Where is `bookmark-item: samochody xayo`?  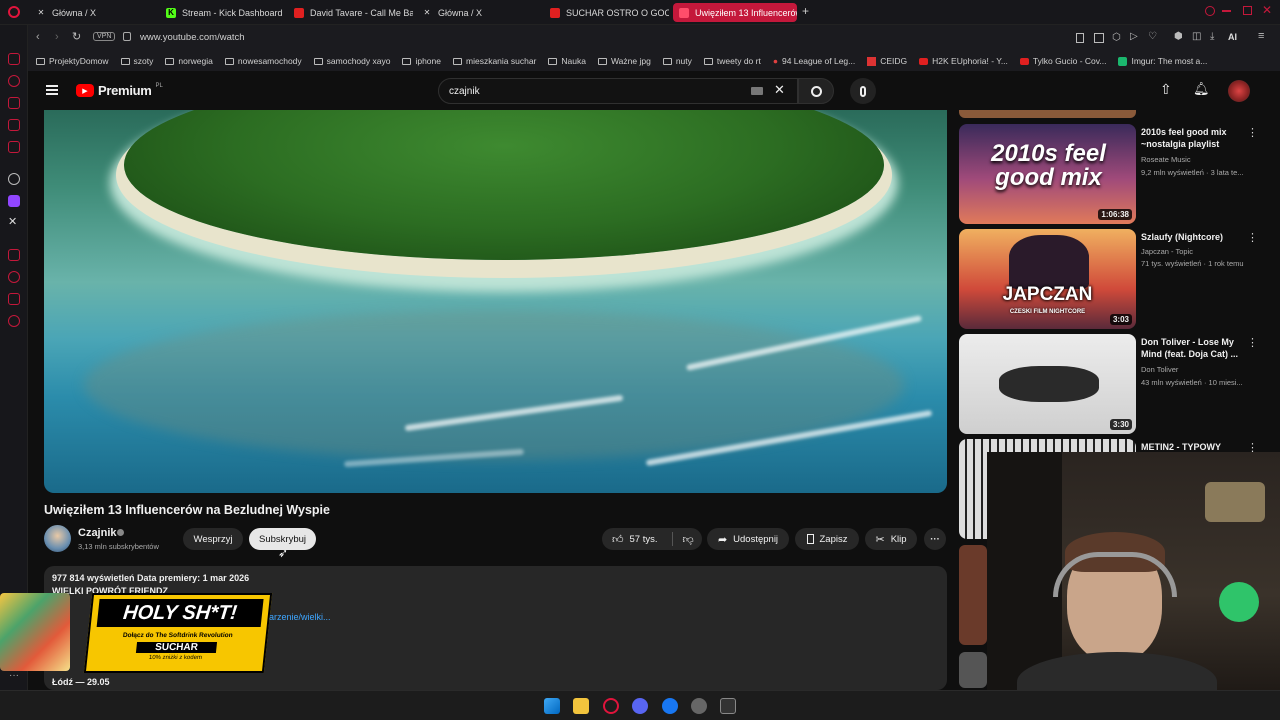 bookmark-item: samochody xayo is located at coordinates (351, 61).